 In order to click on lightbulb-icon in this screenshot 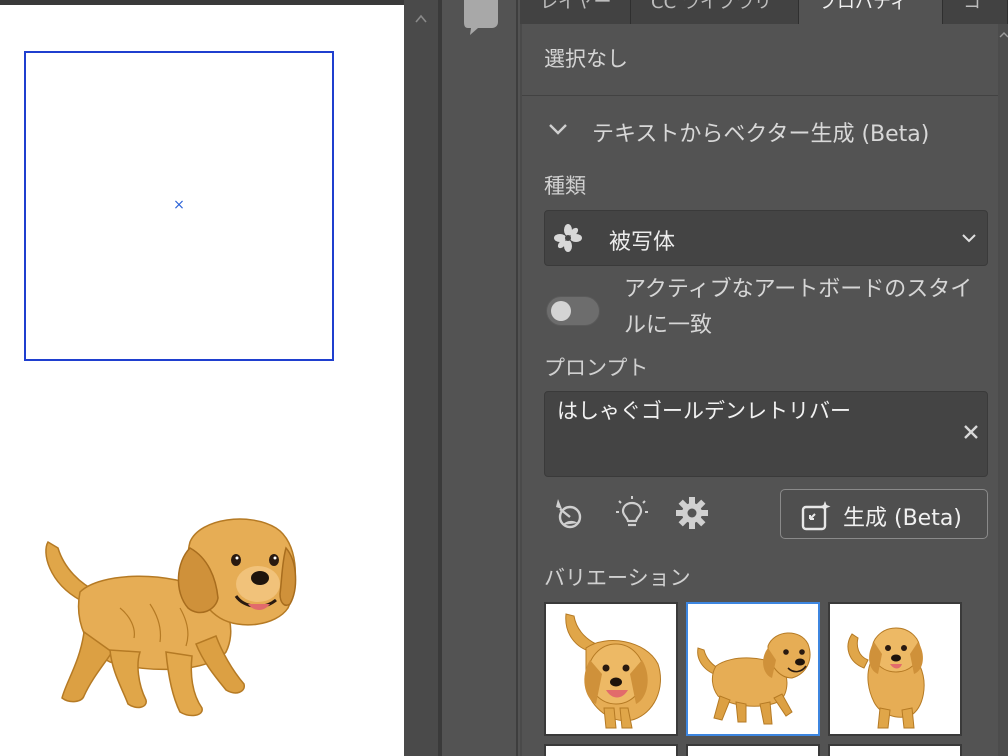, I will do `click(632, 513)`.